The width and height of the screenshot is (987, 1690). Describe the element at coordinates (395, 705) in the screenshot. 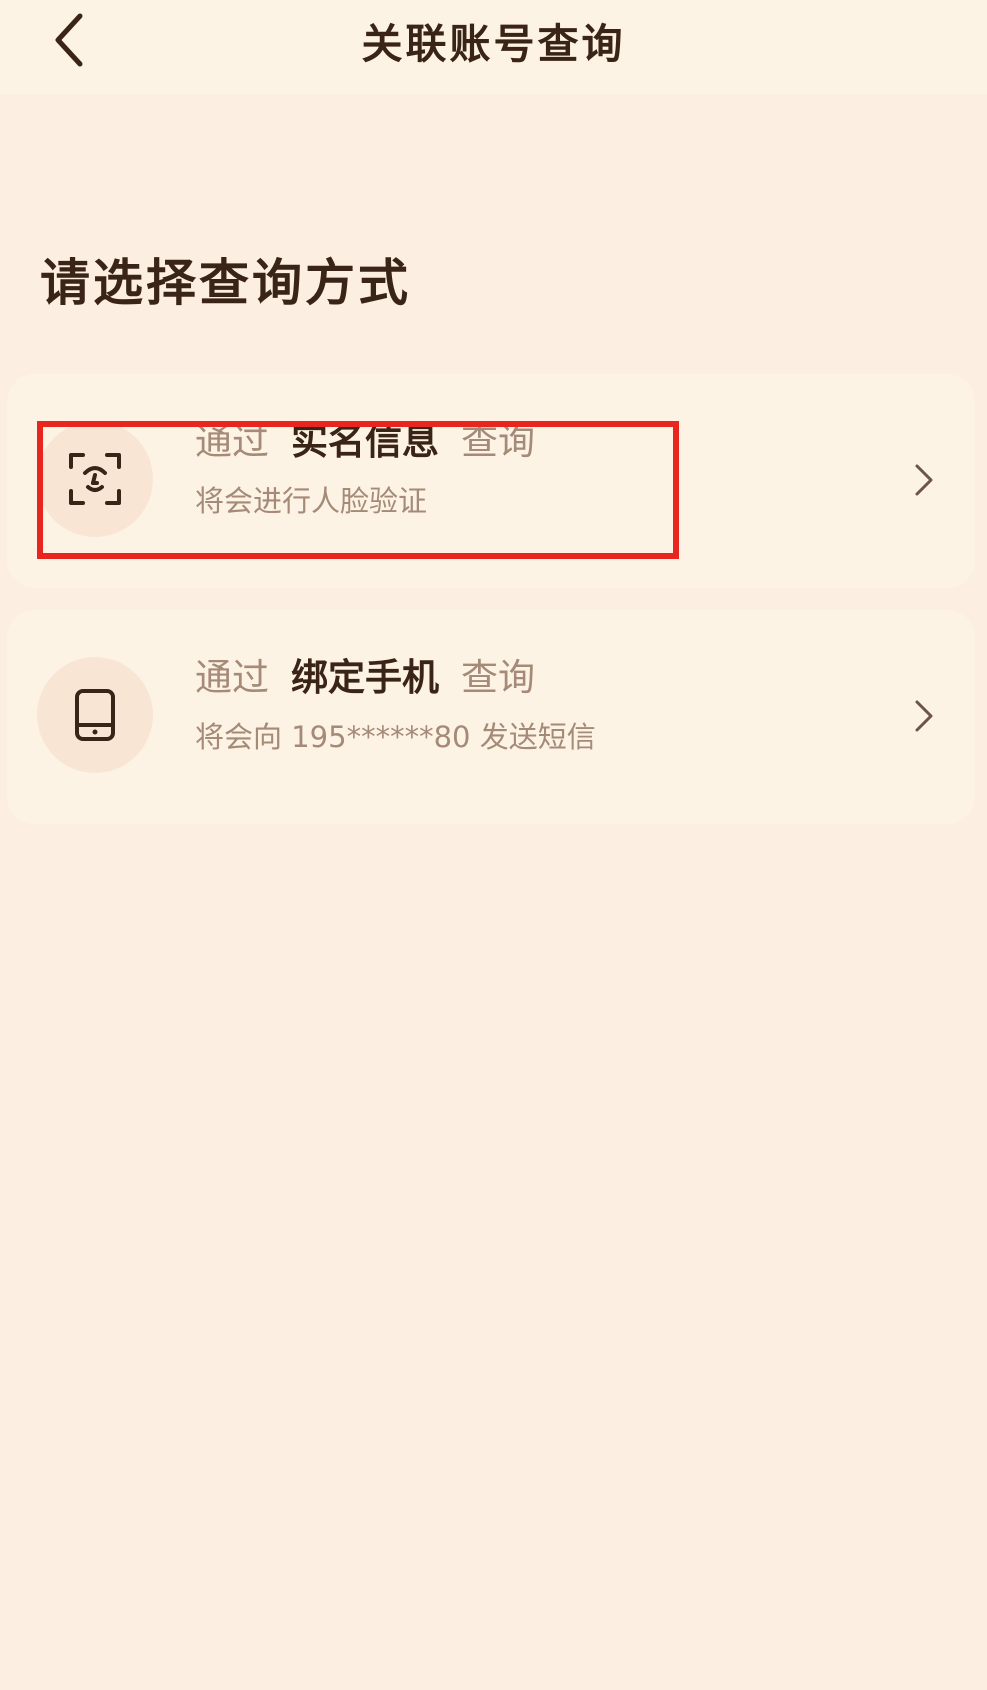

I see `option-text: 通过 绑定手机 查询 将会向 195******80 发送短信` at that location.